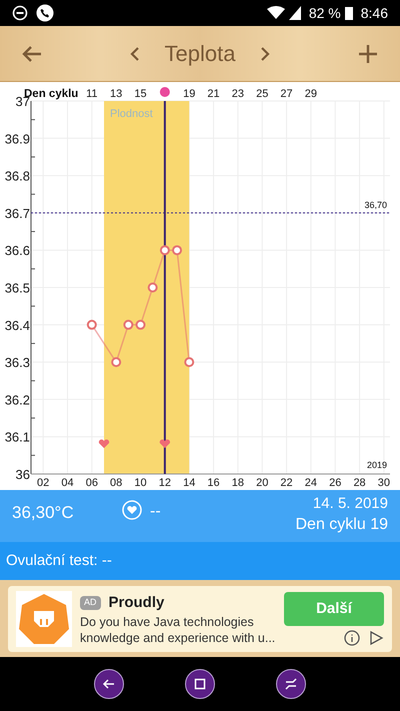  What do you see at coordinates (334, 609) in the screenshot?
I see `more-info-button: Další` at bounding box center [334, 609].